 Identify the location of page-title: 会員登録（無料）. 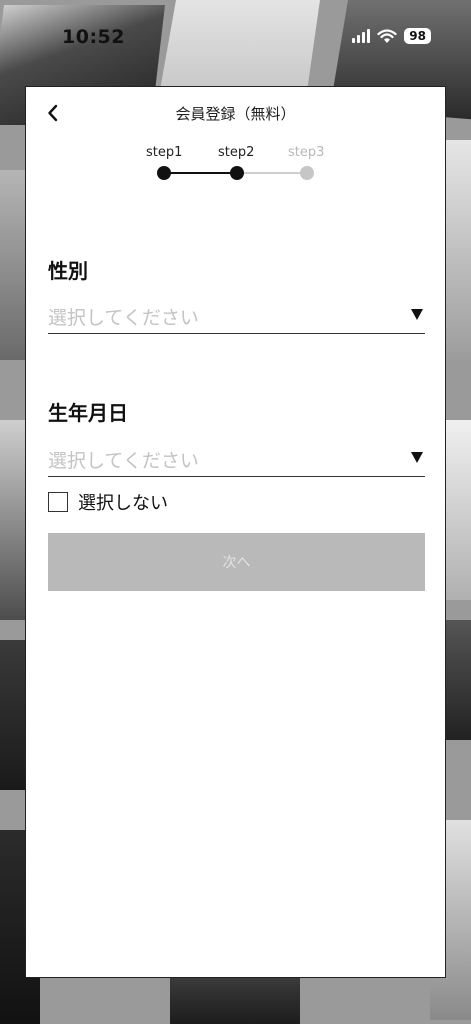
(235, 114).